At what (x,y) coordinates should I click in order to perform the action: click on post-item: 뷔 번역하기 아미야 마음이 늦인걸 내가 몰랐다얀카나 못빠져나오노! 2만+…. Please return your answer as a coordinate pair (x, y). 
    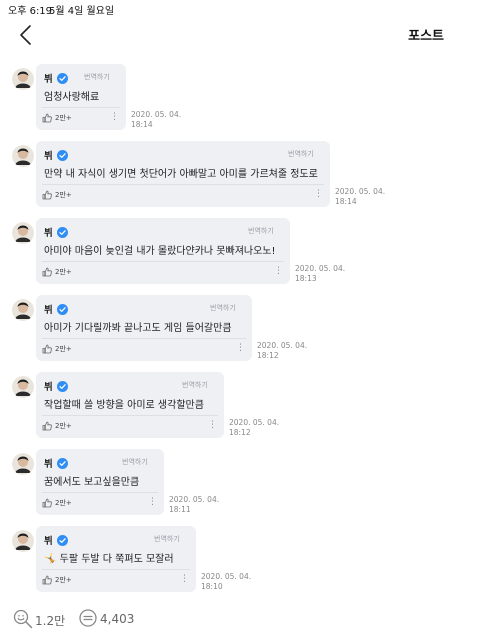
    Looking at the image, I should click on (240, 251).